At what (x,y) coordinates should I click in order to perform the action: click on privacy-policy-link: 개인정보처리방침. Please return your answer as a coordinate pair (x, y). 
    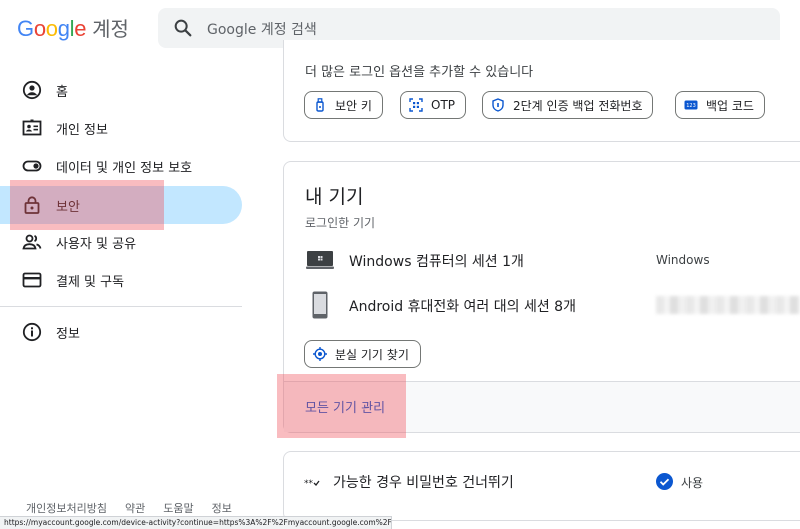
    Looking at the image, I should click on (66, 508).